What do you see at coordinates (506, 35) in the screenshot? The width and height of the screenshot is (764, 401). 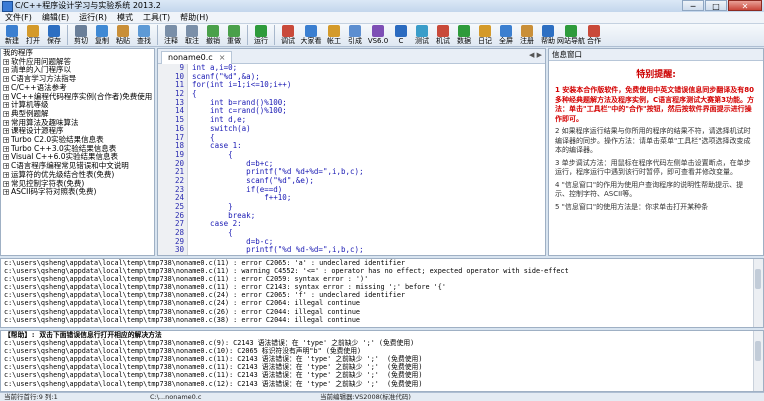 I see `toolbar-button: 全屏` at bounding box center [506, 35].